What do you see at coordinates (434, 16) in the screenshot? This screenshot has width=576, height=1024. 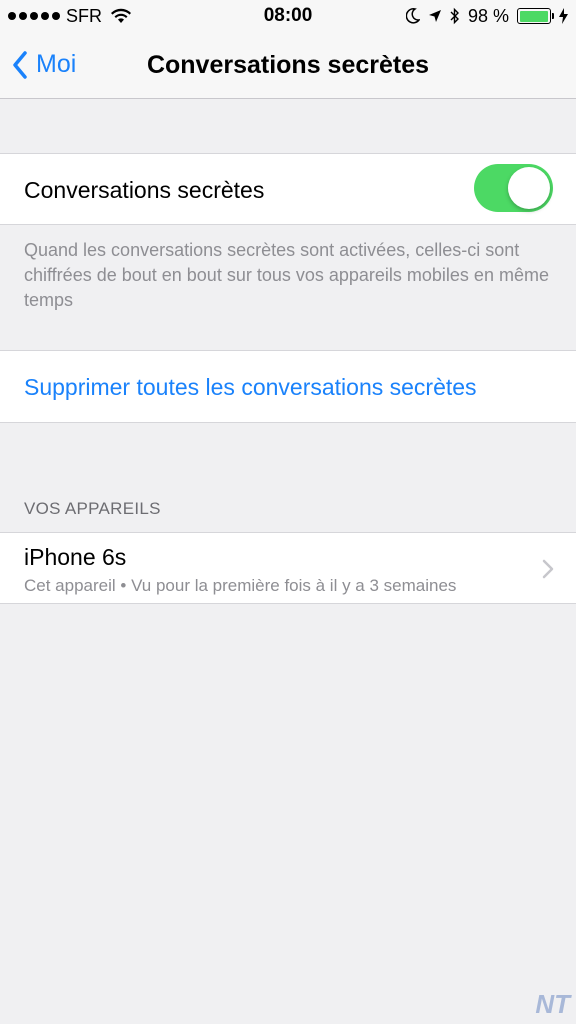 I see `location-arrow-icon` at bounding box center [434, 16].